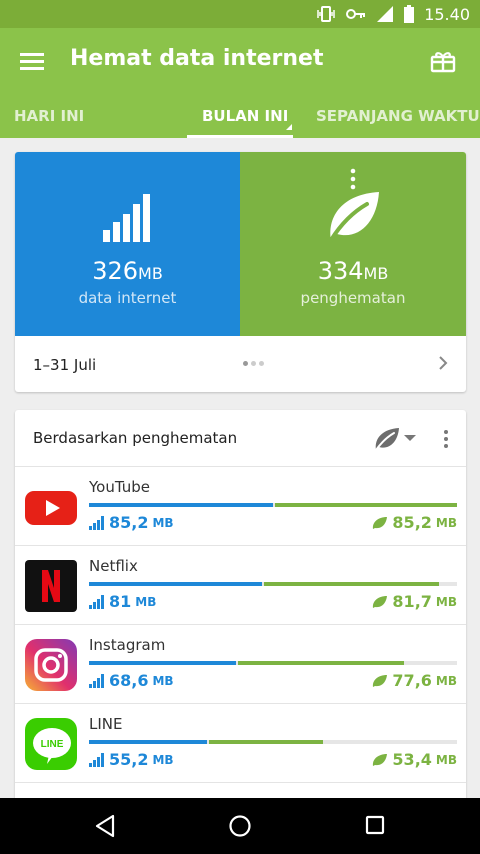 The width and height of the screenshot is (480, 854). Describe the element at coordinates (49, 116) in the screenshot. I see `tab-today: HARI INI` at that location.